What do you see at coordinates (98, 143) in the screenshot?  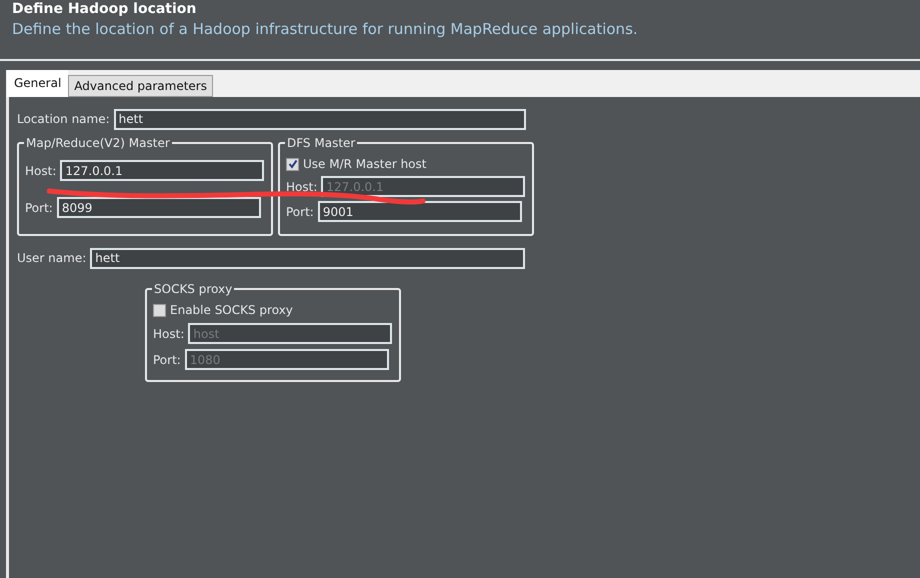 I see `group-title: Map/Reduce(V2) Master` at bounding box center [98, 143].